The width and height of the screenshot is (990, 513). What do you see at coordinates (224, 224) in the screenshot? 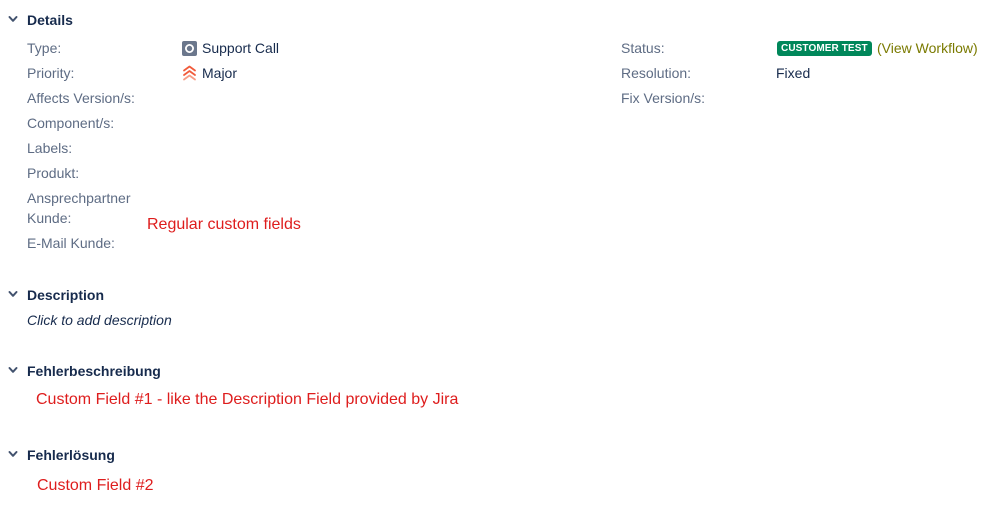
I see `annotation-regular-custom-fields: Regular custom fields` at bounding box center [224, 224].